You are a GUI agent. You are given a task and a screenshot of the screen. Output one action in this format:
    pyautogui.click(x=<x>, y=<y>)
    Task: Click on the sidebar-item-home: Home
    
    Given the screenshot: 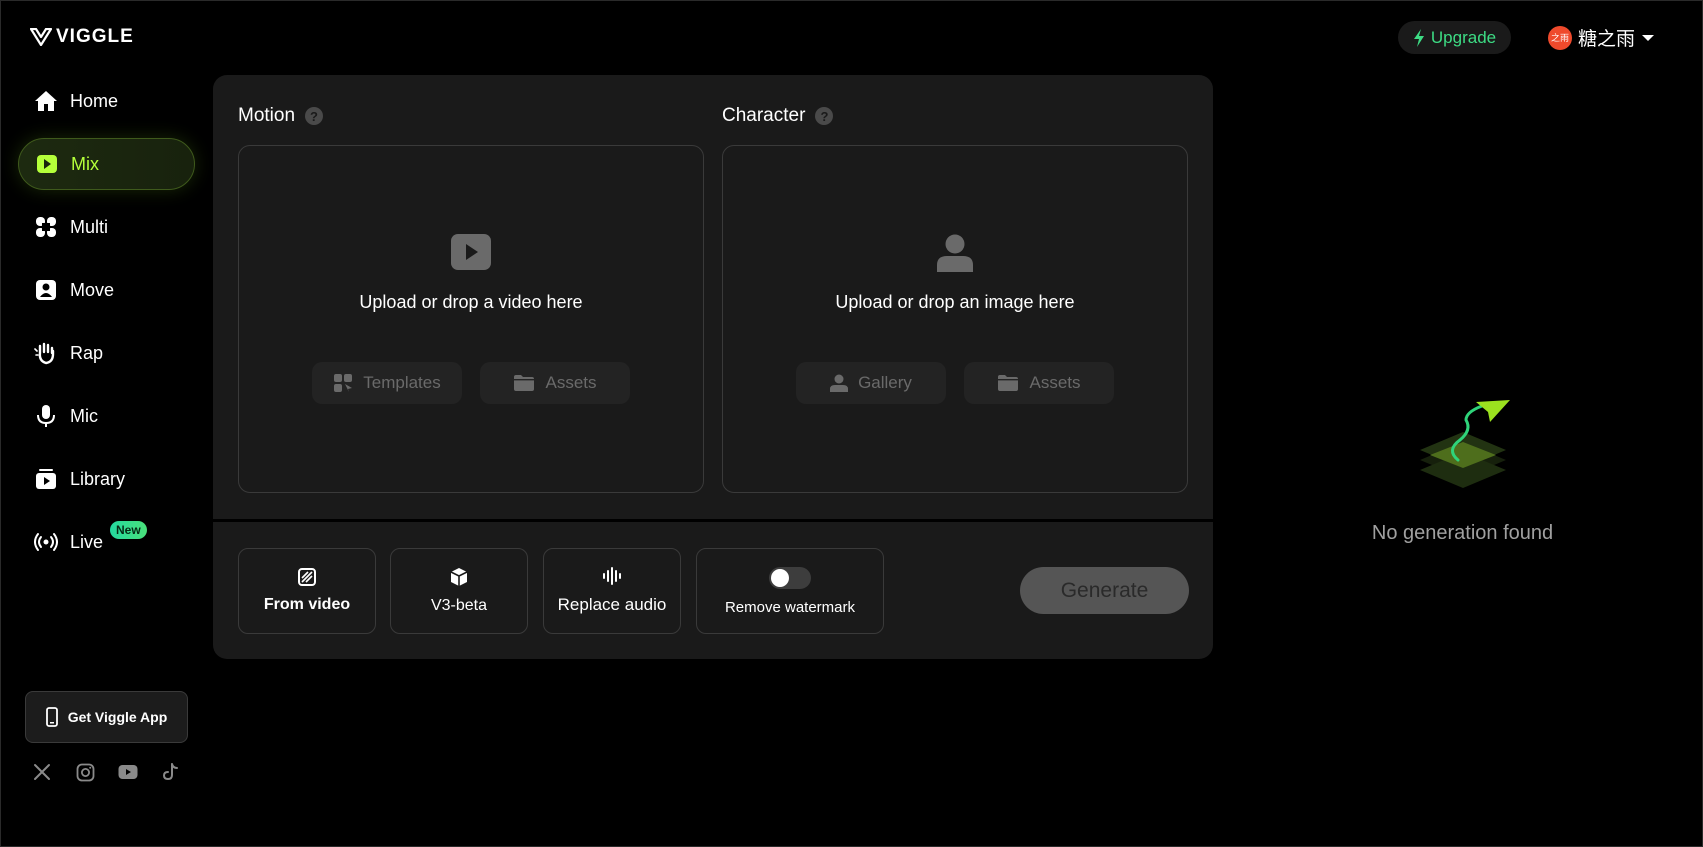 What is the action you would take?
    pyautogui.click(x=106, y=101)
    